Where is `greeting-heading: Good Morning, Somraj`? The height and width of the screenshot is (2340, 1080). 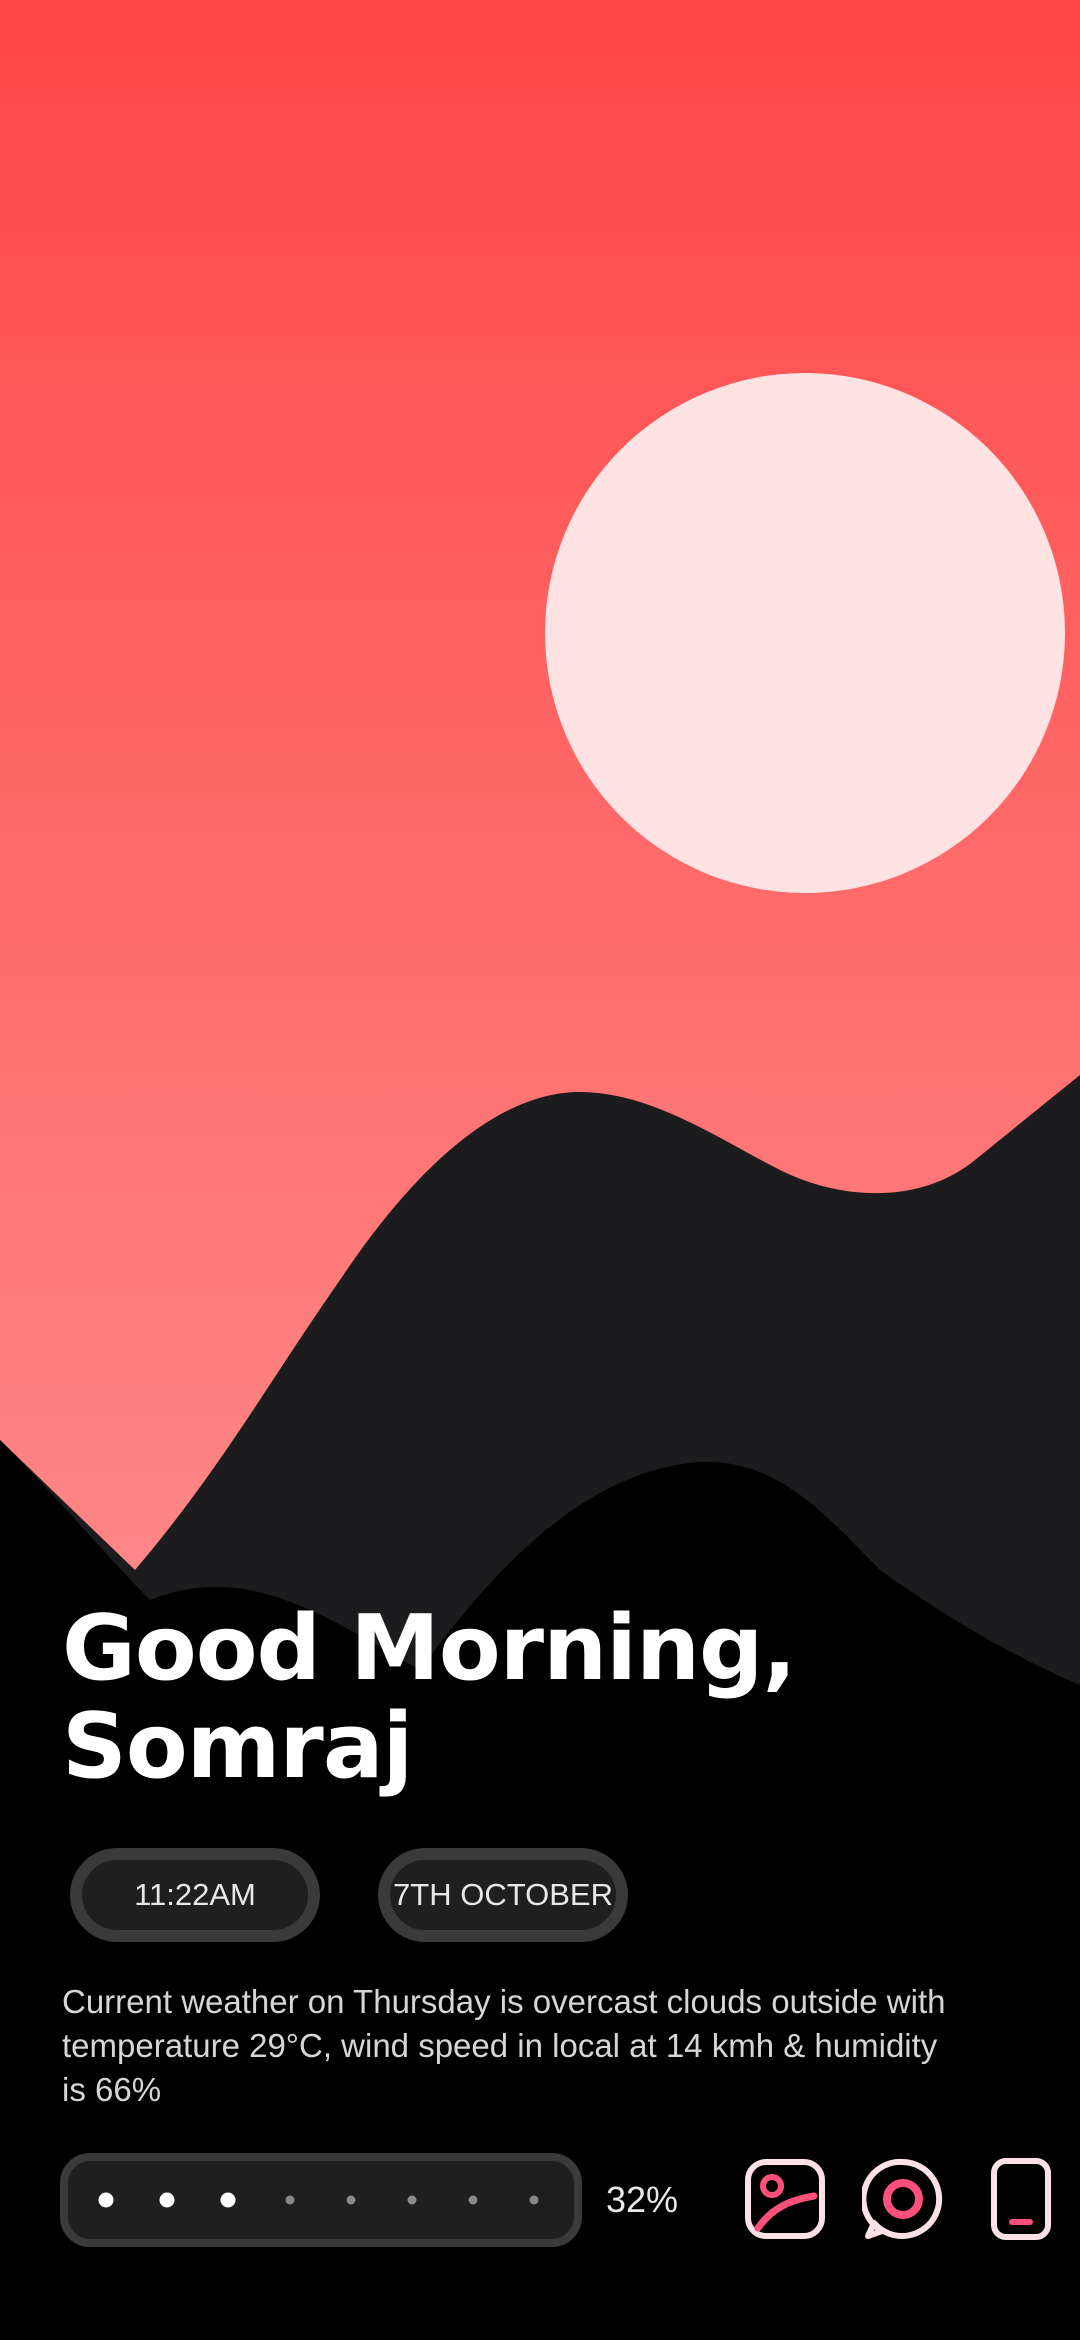 greeting-heading: Good Morning, Somraj is located at coordinates (429, 1697).